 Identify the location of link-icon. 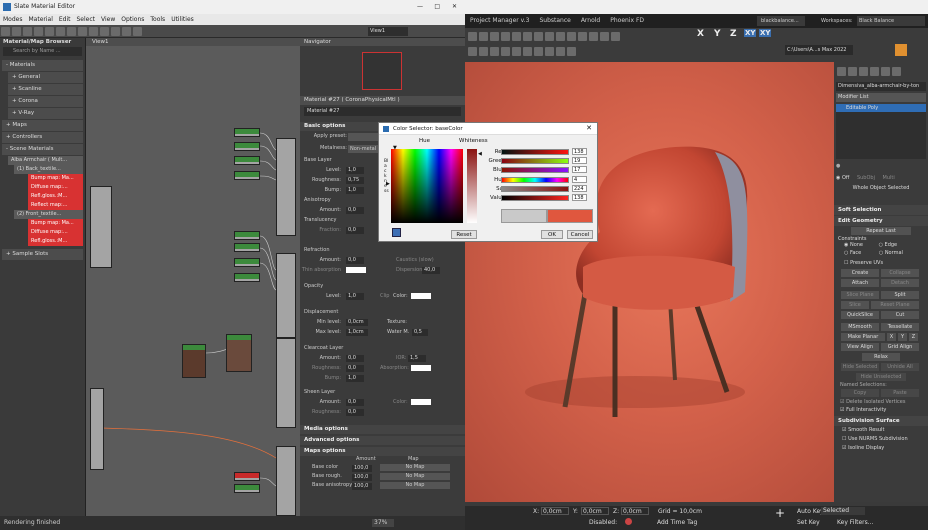
(494, 36).